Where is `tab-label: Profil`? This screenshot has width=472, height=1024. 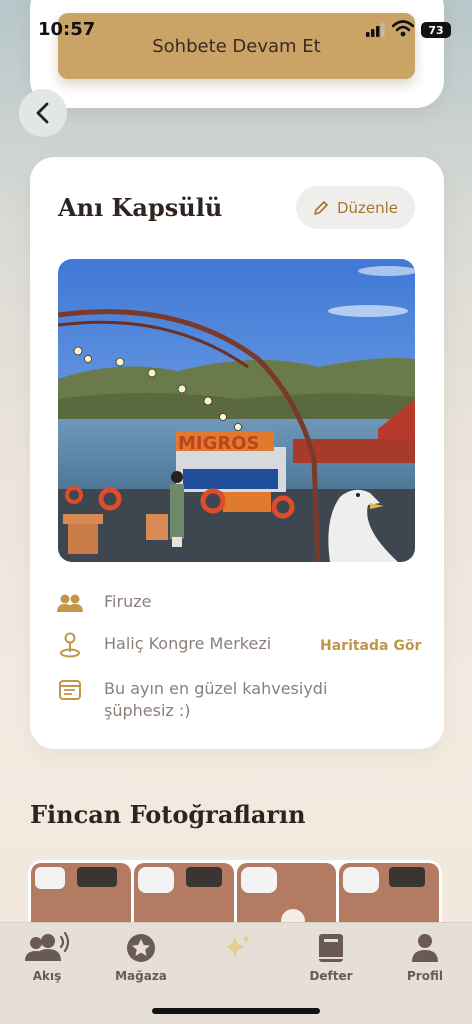
tab-label: Profil is located at coordinates (425, 976).